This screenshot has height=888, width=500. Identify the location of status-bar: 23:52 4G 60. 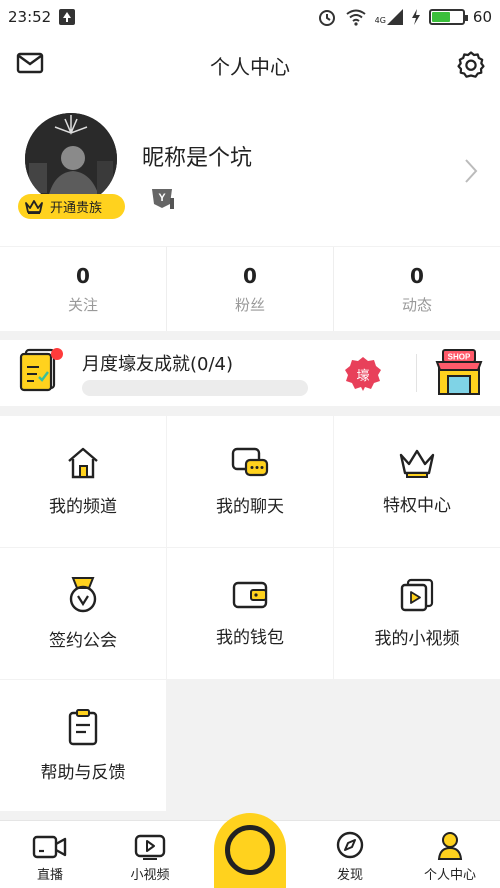
(250, 17).